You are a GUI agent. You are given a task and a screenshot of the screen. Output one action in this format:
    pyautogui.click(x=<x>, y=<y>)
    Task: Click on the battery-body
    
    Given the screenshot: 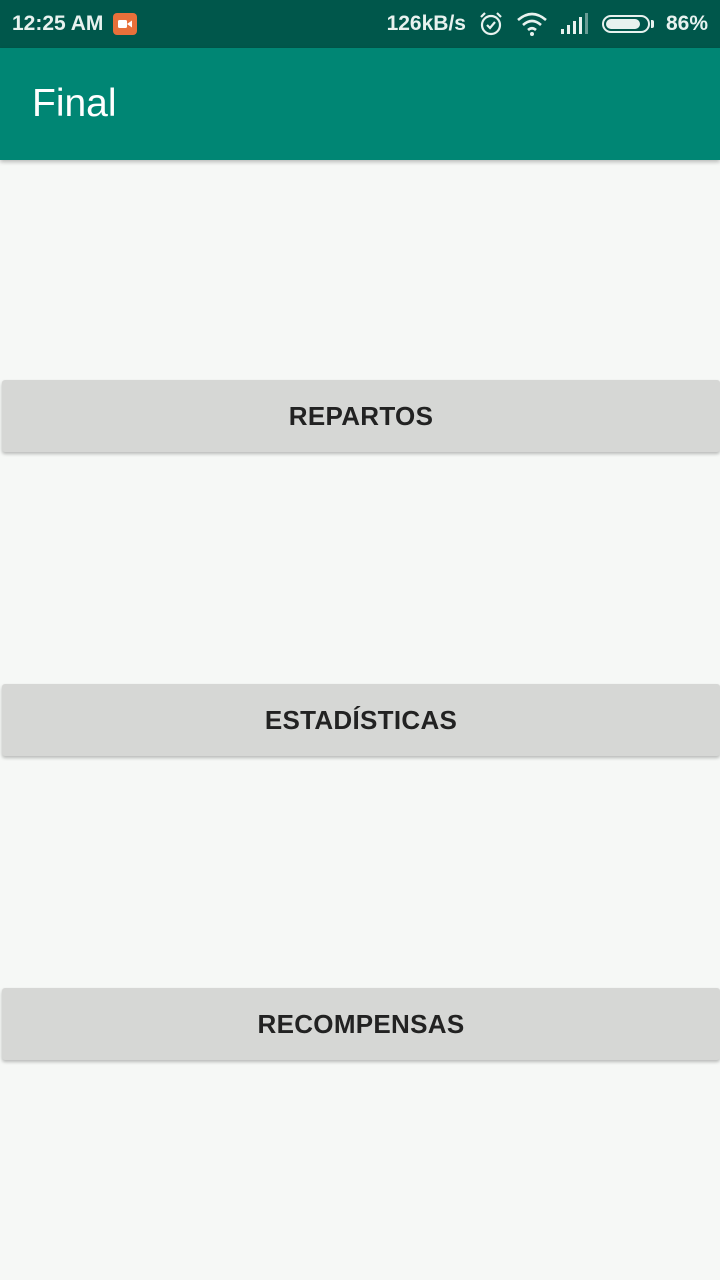 What is the action you would take?
    pyautogui.click(x=625, y=24)
    